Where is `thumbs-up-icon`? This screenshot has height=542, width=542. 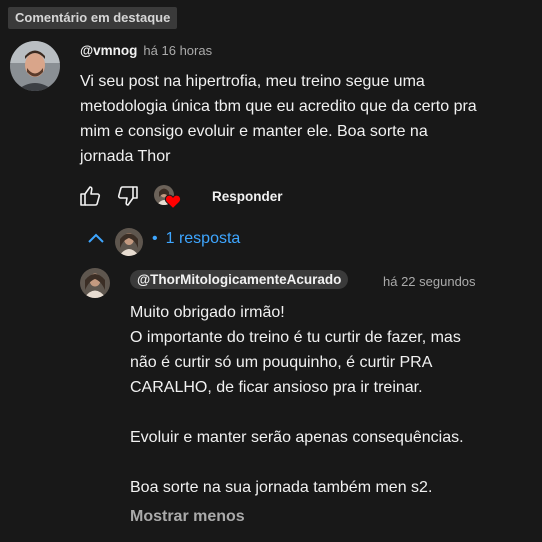 thumbs-up-icon is located at coordinates (90, 196).